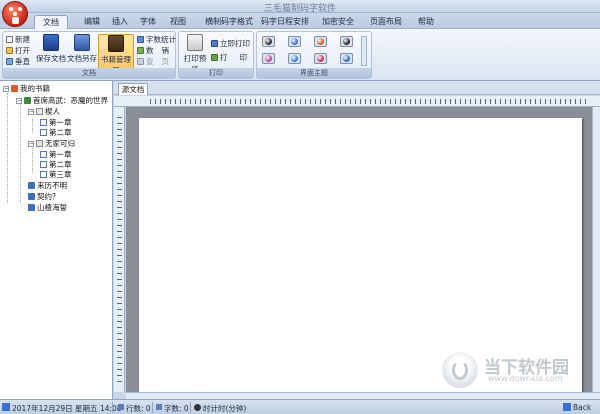  I want to click on rows-icon, so click(121, 407).